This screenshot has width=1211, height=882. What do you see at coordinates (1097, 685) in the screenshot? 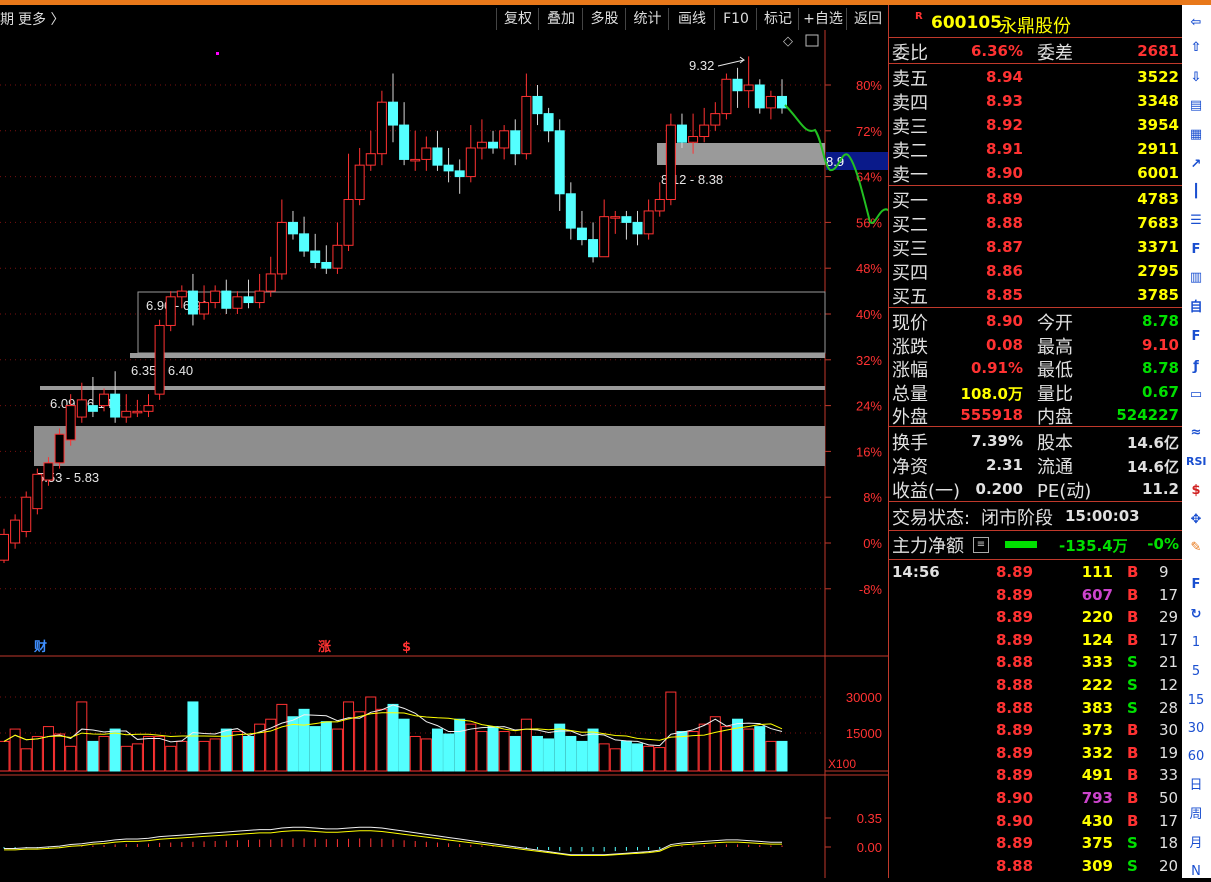
I see `tick-volume: 222` at bounding box center [1097, 685].